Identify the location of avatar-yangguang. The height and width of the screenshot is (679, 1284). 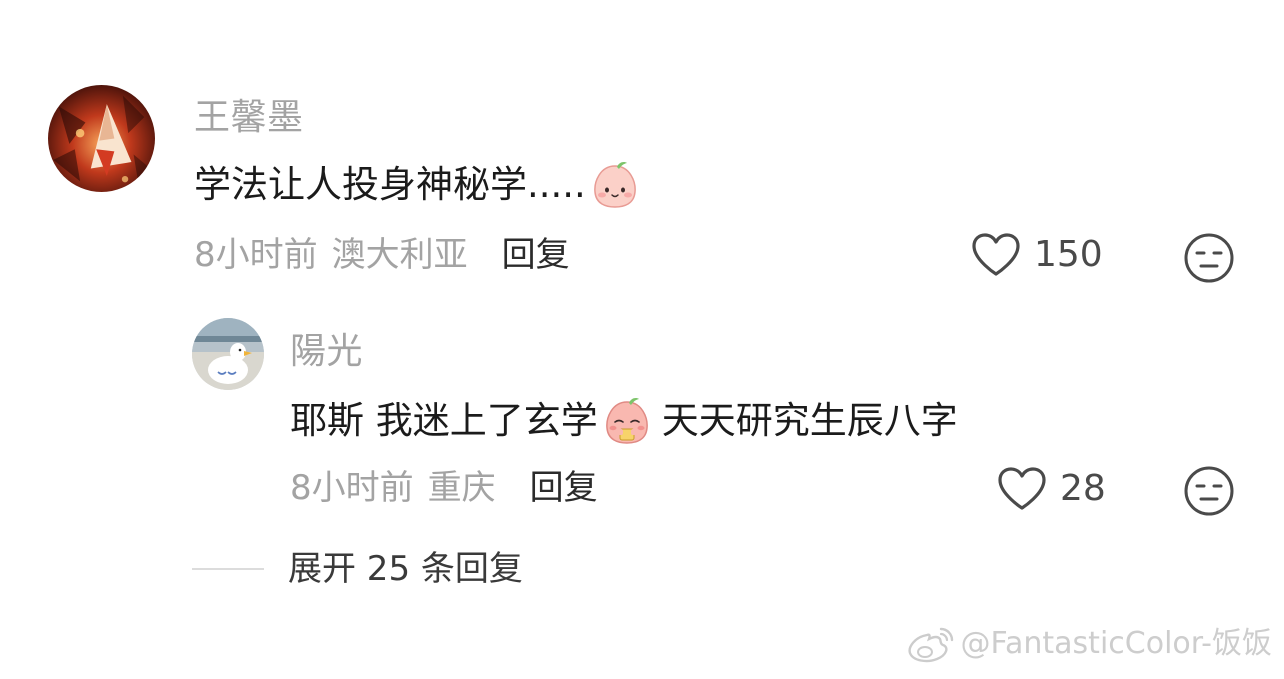
(228, 354).